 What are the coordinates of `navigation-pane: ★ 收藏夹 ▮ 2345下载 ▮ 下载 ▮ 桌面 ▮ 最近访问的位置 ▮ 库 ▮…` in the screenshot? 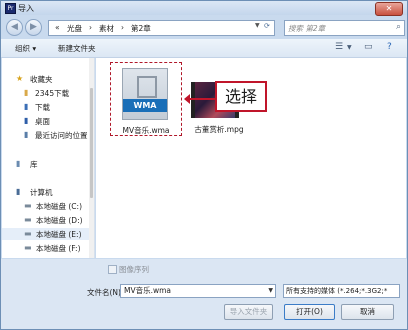 It's located at (48, 158).